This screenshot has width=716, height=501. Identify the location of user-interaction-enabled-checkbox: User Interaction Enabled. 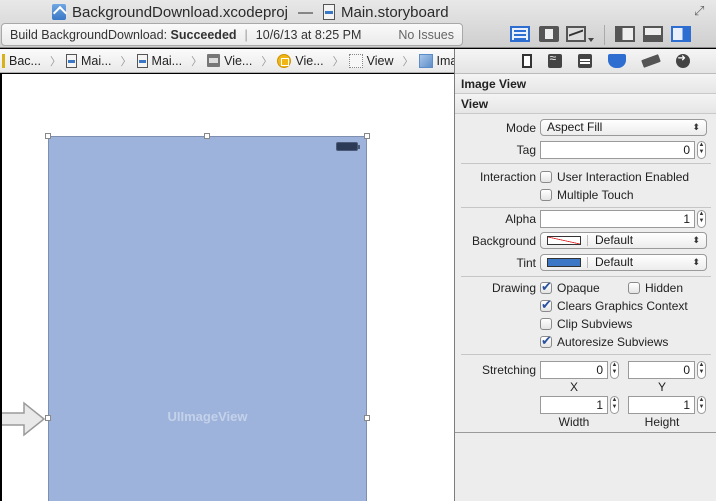
(614, 177).